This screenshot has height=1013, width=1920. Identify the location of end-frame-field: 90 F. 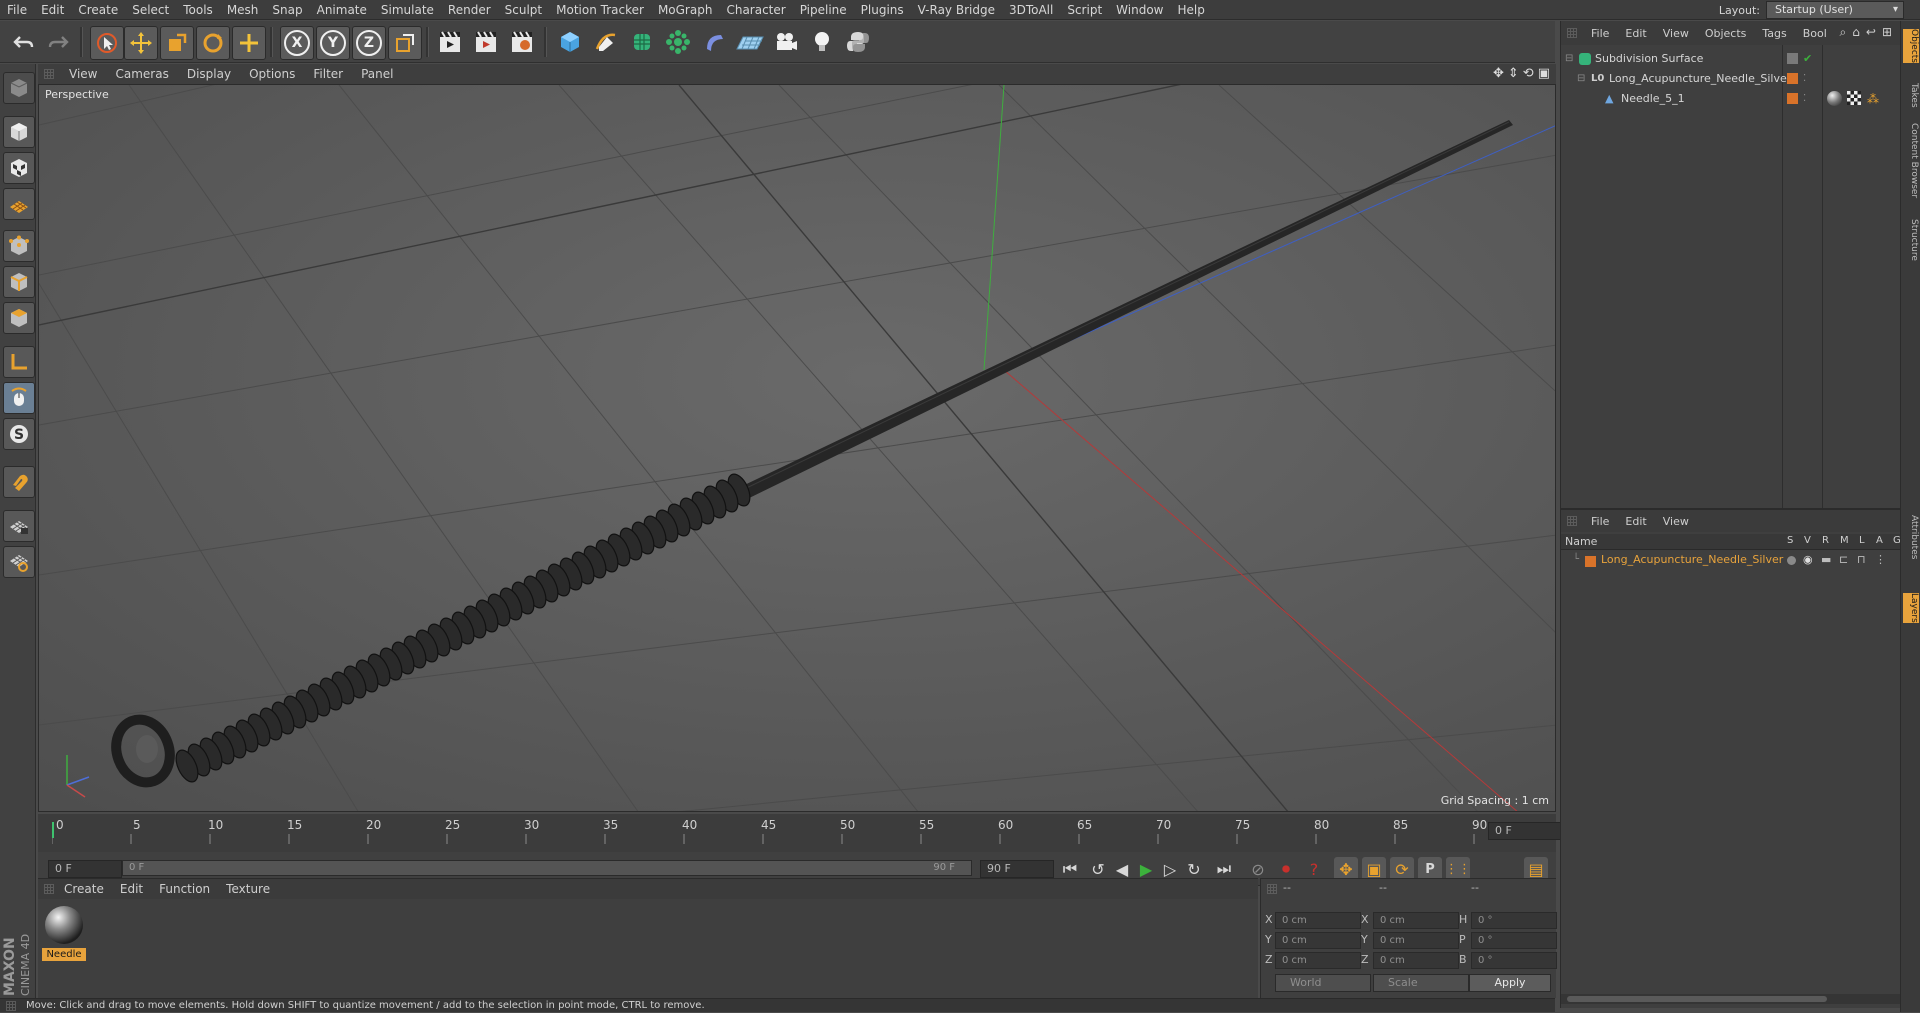
(1017, 869).